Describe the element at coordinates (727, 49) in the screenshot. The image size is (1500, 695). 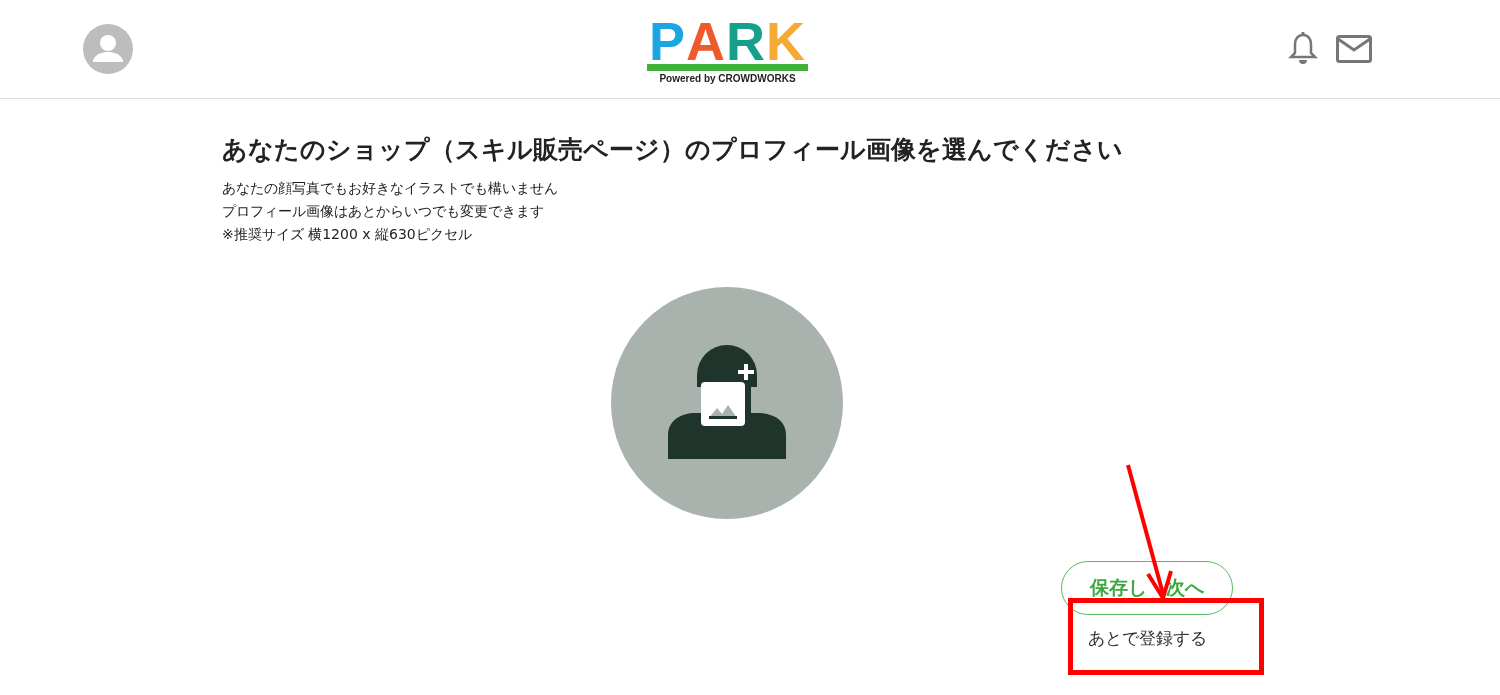
I see `park-logo: PARK Powered by CROWDWORKS` at that location.